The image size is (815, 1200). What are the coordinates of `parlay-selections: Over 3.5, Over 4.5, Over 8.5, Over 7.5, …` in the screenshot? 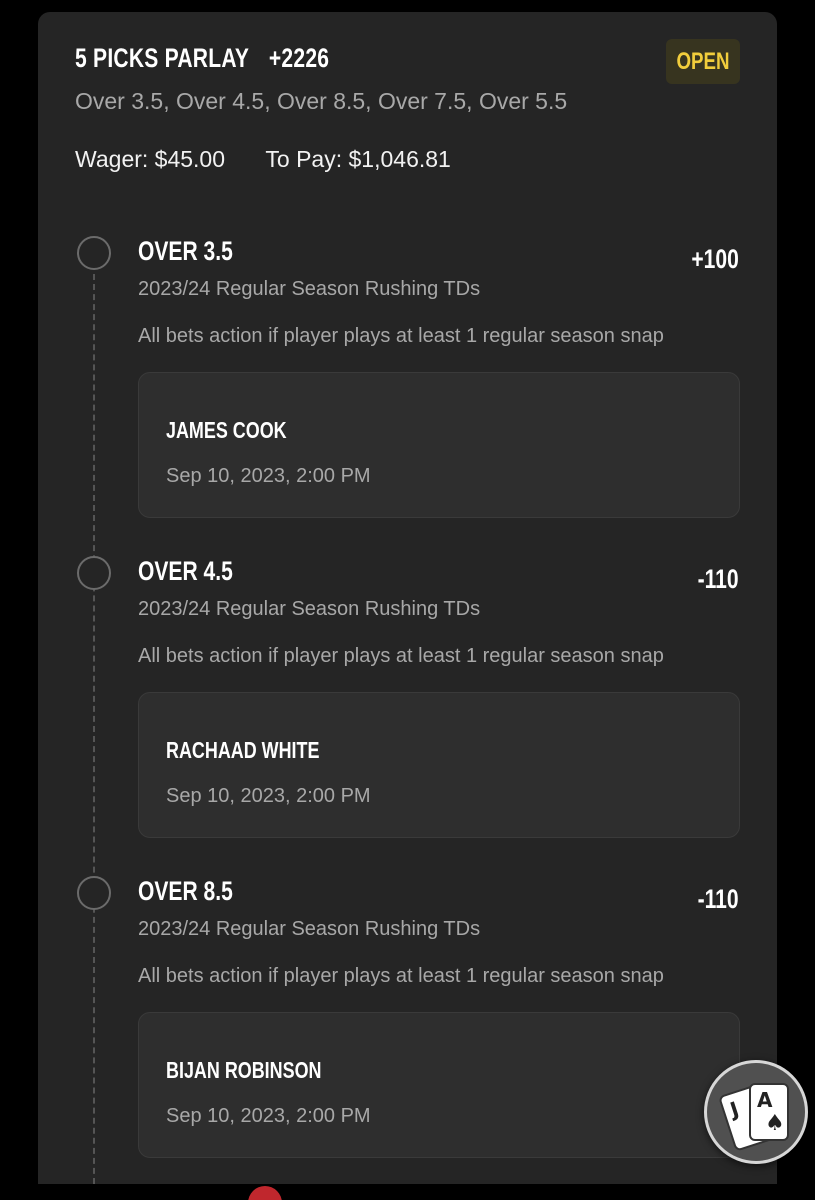 It's located at (321, 101).